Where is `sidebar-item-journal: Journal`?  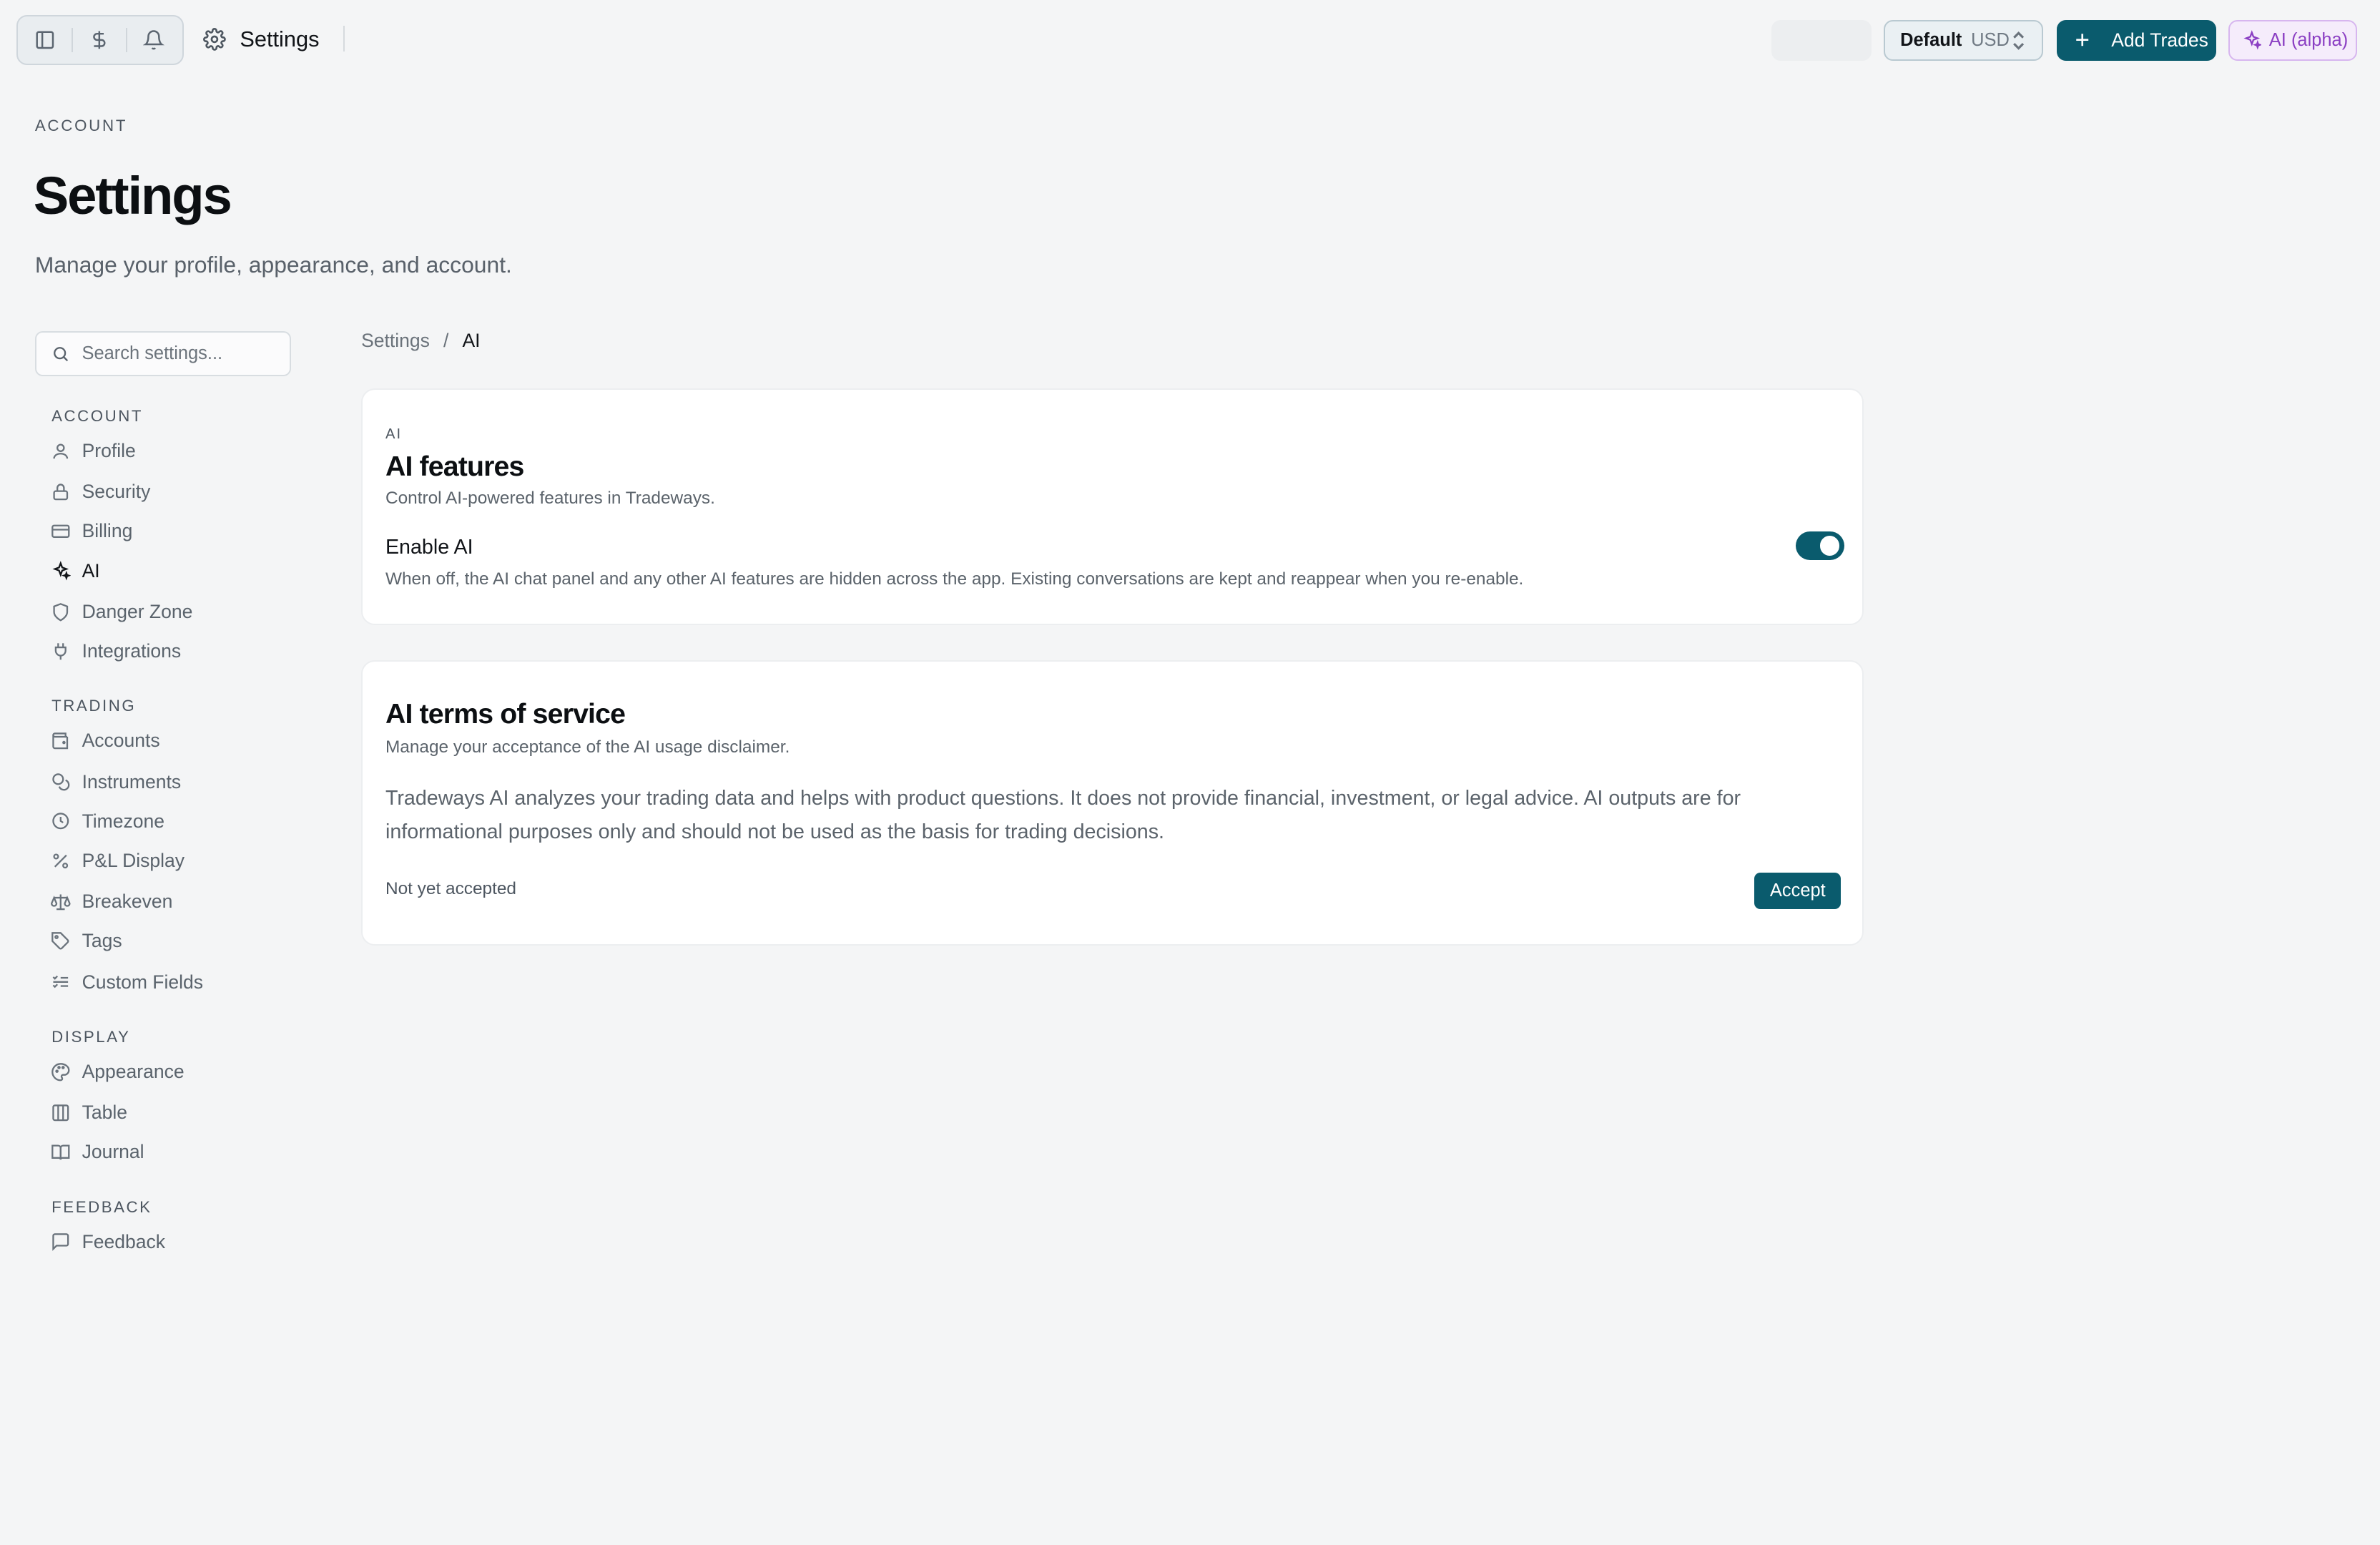 sidebar-item-journal: Journal is located at coordinates (97, 1152).